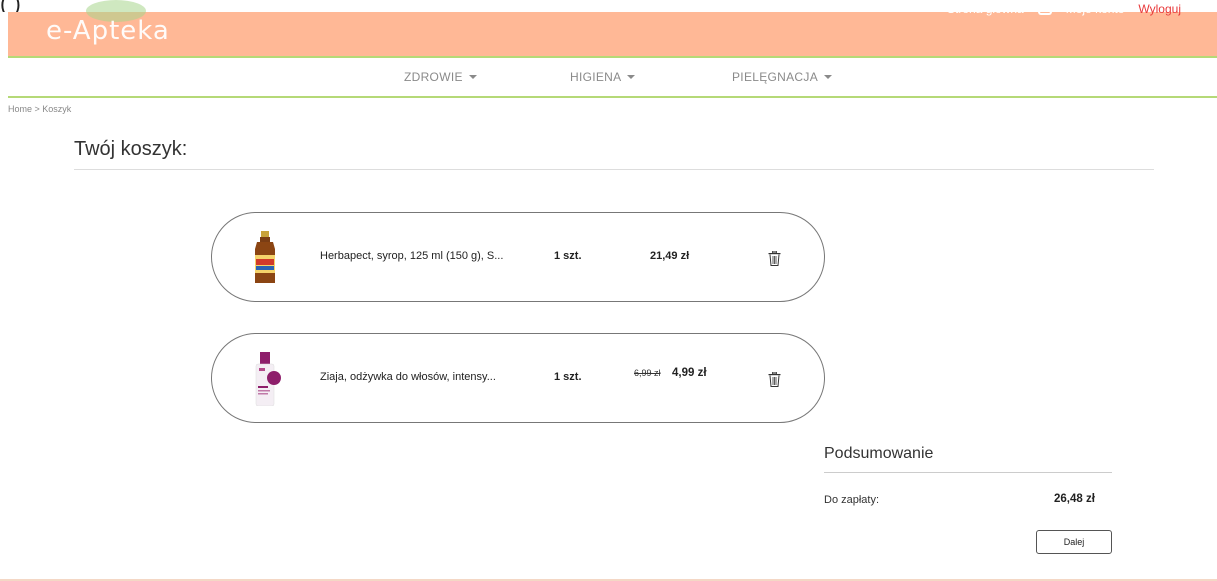 This screenshot has height=581, width=1217. Describe the element at coordinates (647, 373) in the screenshot. I see `product-old-price: 6,99 zł` at that location.